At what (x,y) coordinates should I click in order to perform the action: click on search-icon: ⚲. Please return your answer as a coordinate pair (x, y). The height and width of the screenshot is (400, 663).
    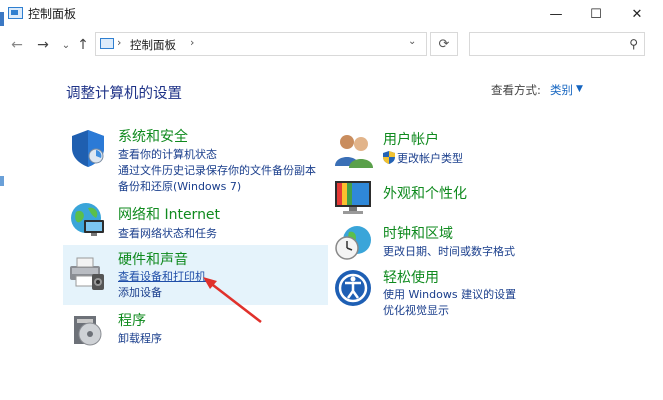
    Looking at the image, I should click on (633, 44).